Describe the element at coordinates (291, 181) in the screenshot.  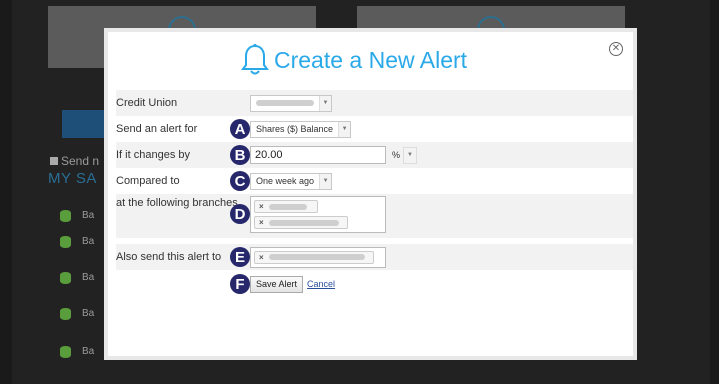
I see `comparison-period-select: One week ago ▼` at that location.